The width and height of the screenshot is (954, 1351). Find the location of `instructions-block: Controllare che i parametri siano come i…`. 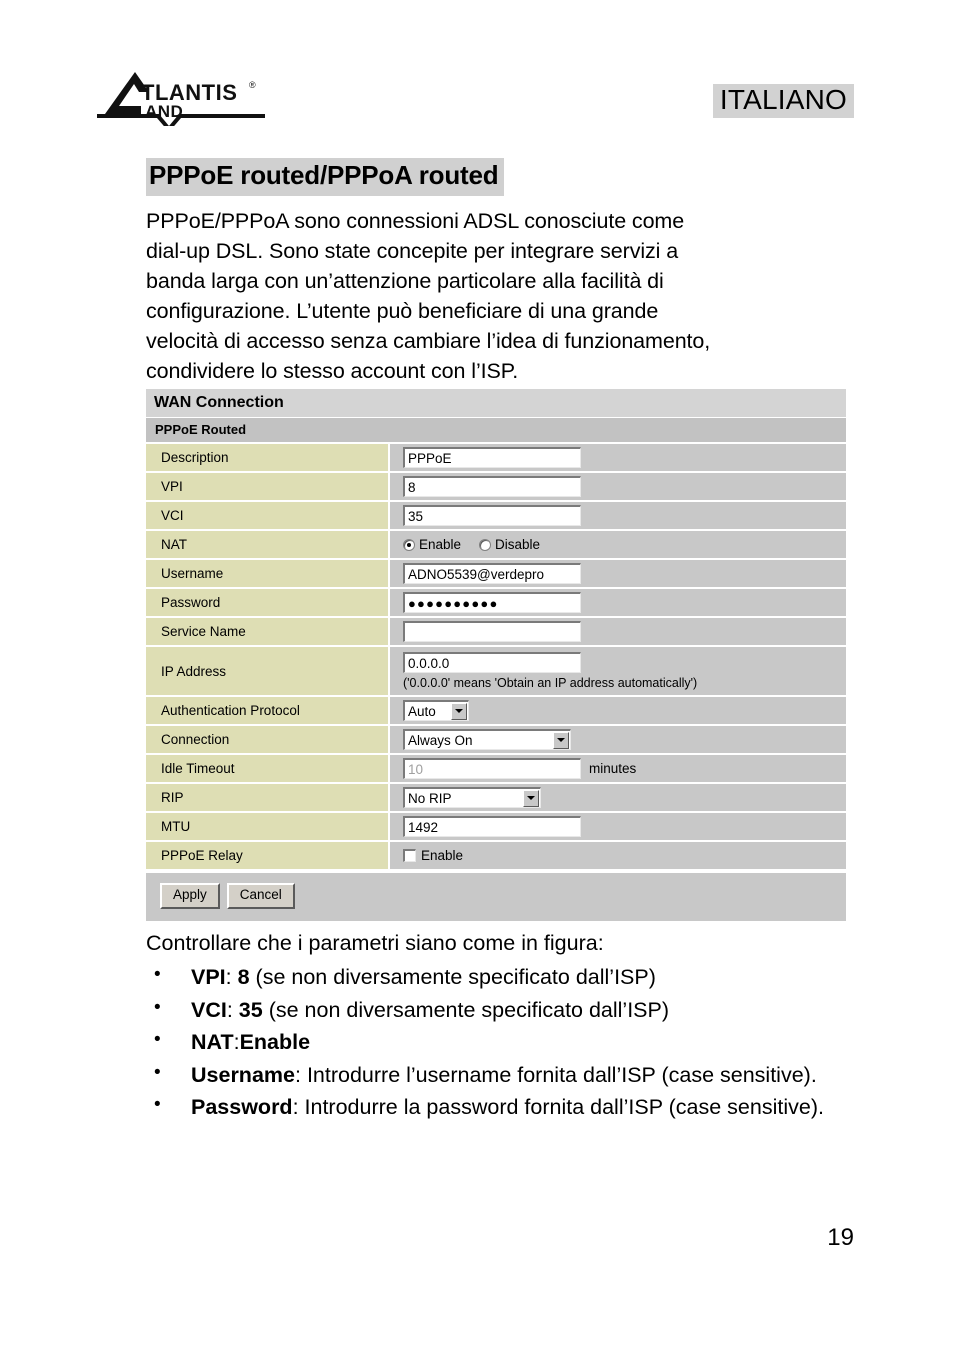

instructions-block: Controllare che i parametri siano come i… is located at coordinates (496, 1026).